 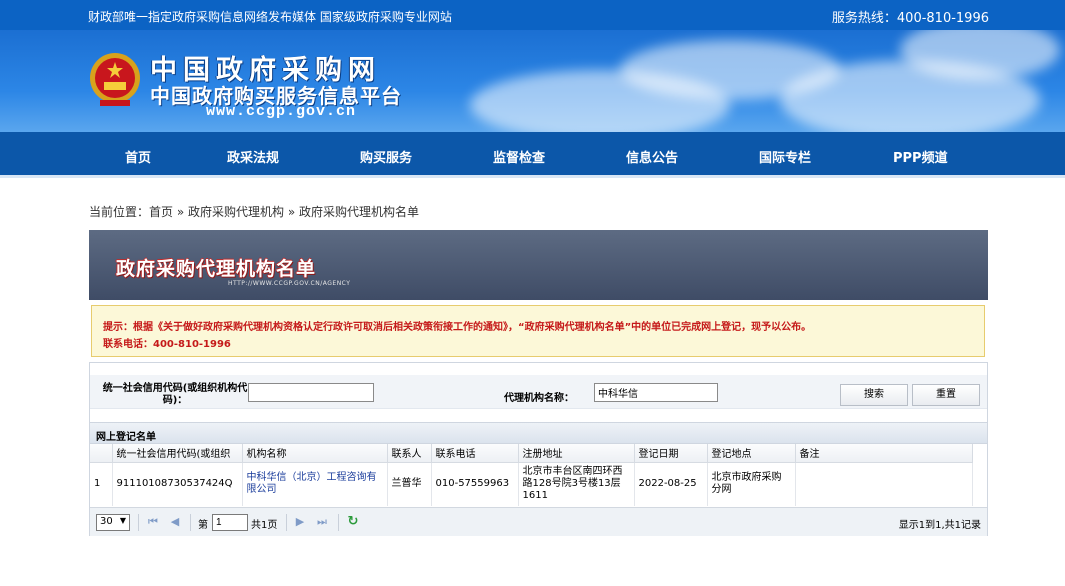 What do you see at coordinates (175, 394) in the screenshot?
I see `credit-code-label: 统一社会信用代码(或组织机构代码)：` at bounding box center [175, 394].